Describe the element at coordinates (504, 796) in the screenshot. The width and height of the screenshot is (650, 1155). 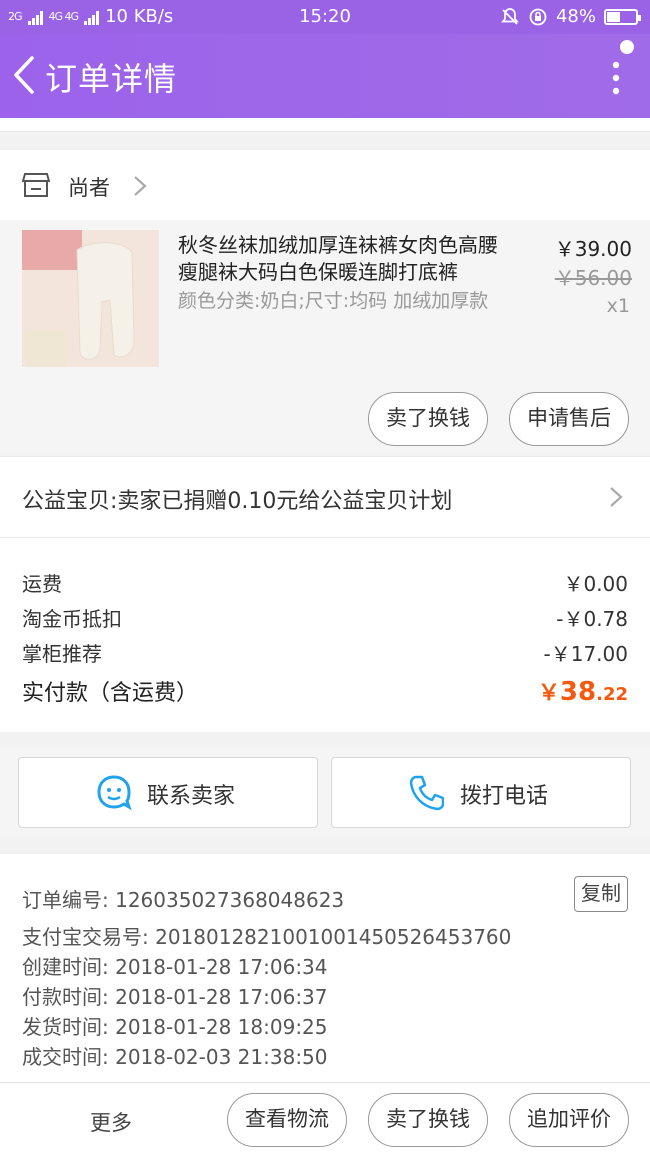
I see `call-label: 拨打电话` at that location.